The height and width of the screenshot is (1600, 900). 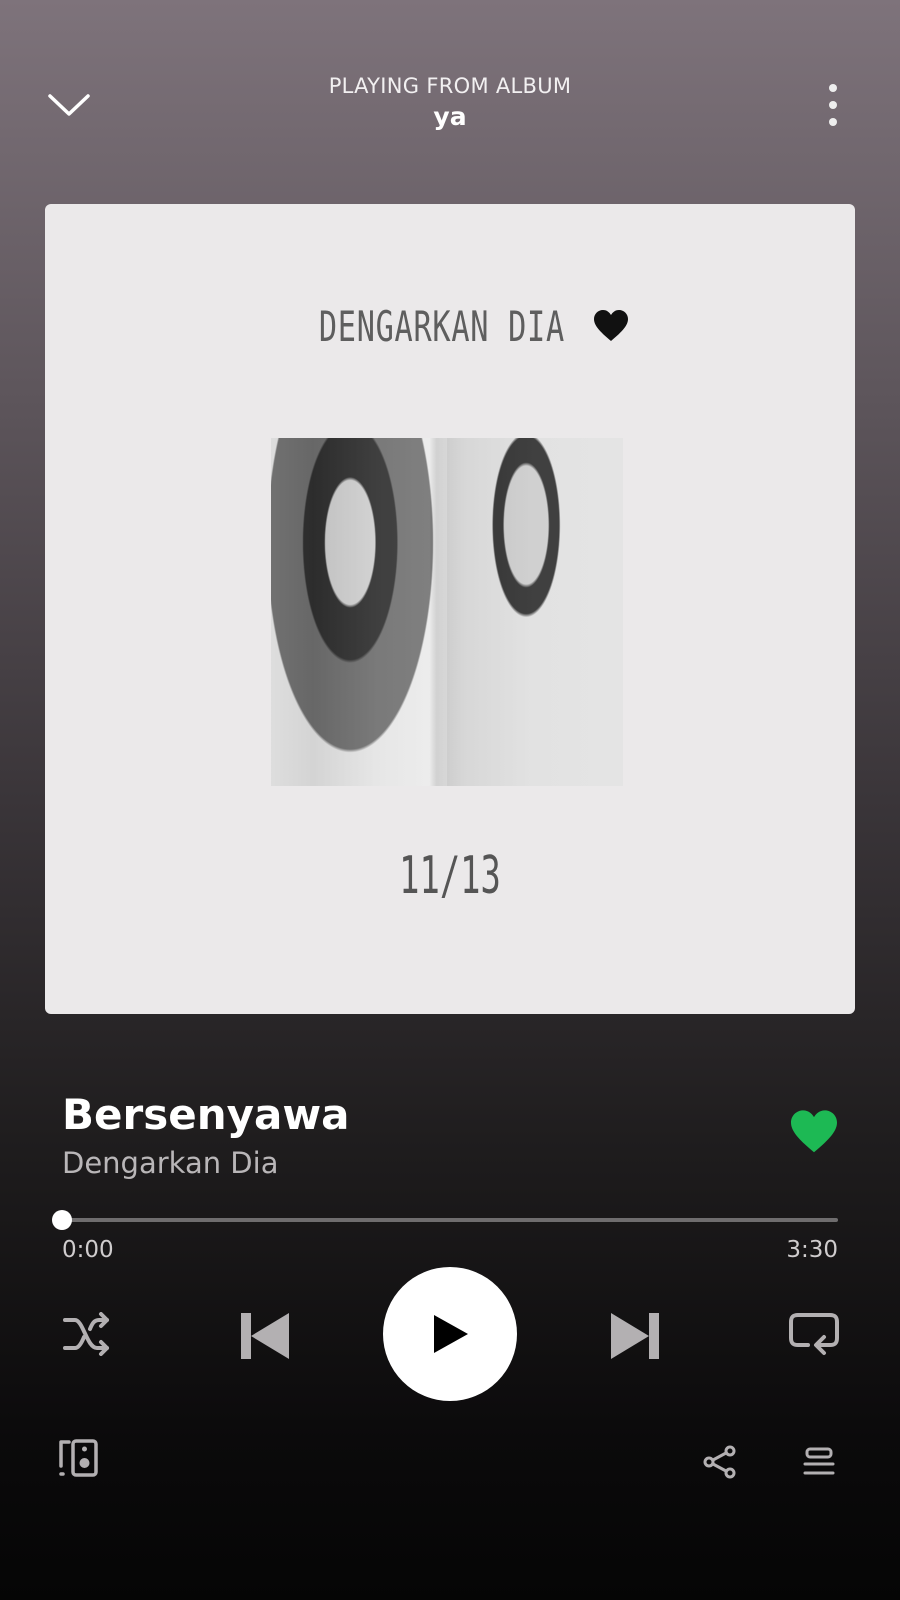 I want to click on track-title: Bersenyawa, so click(x=205, y=1114).